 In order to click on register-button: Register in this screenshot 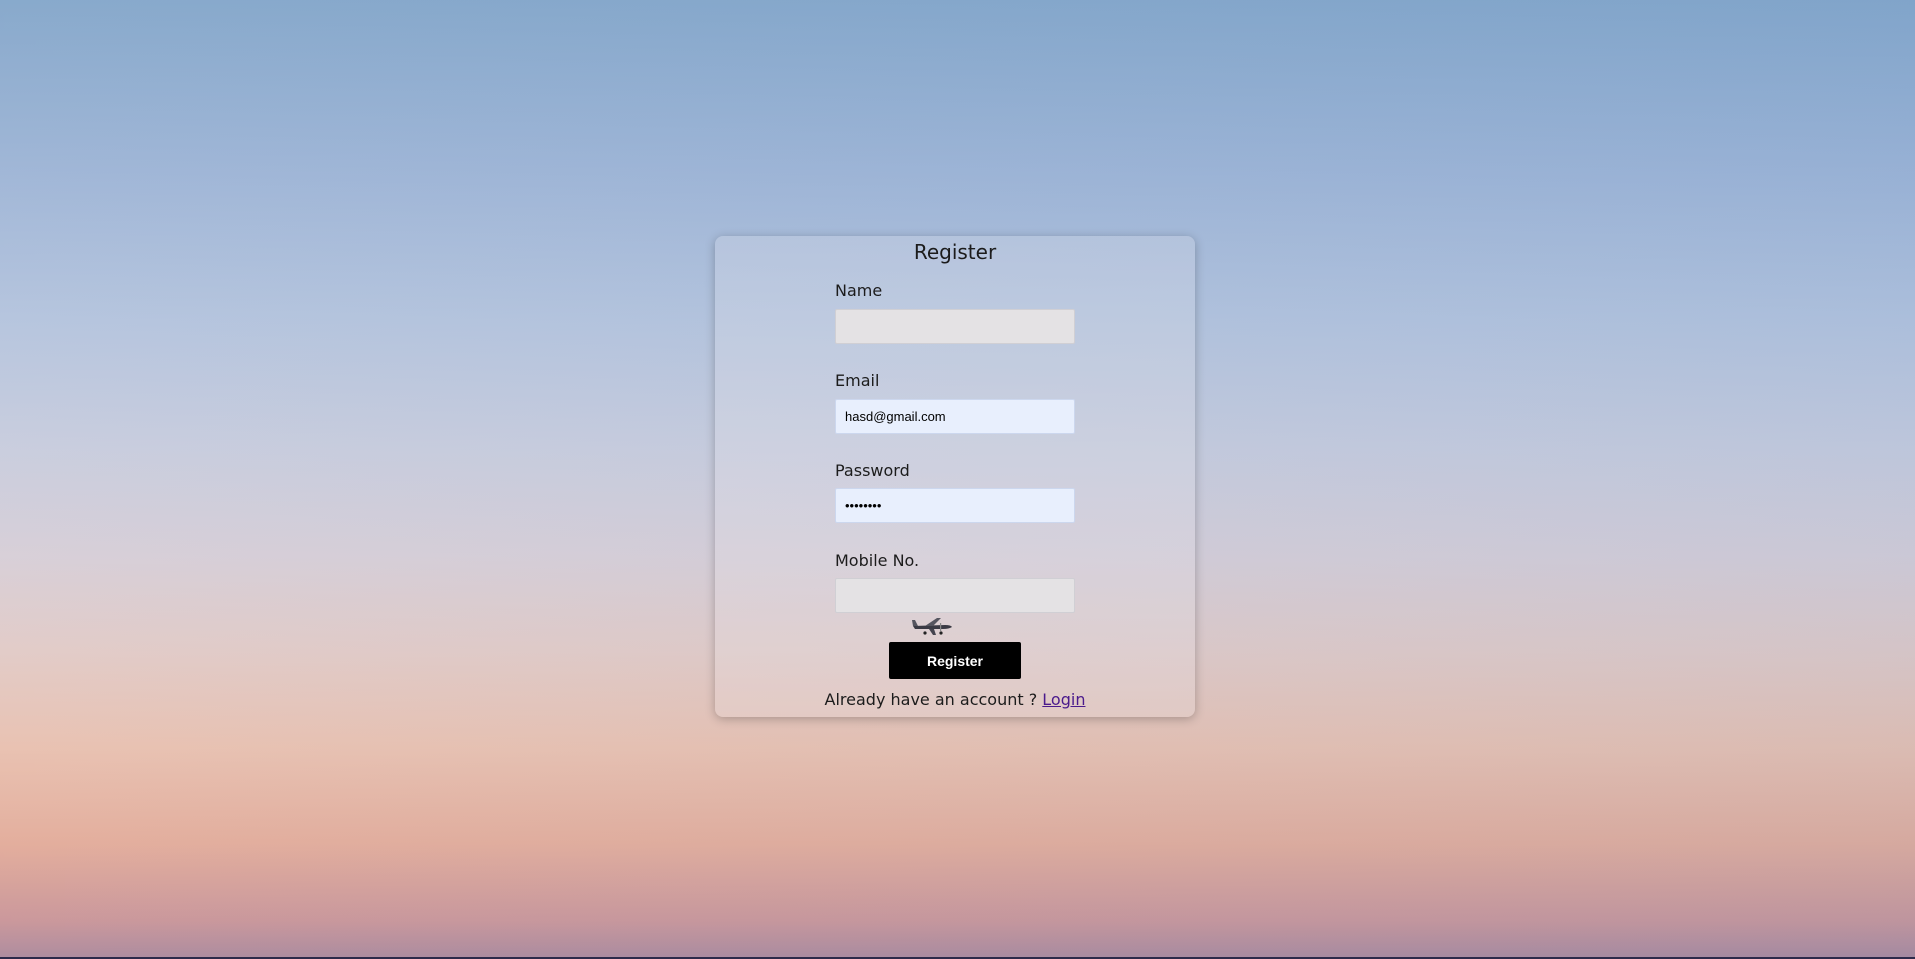, I will do `click(955, 660)`.